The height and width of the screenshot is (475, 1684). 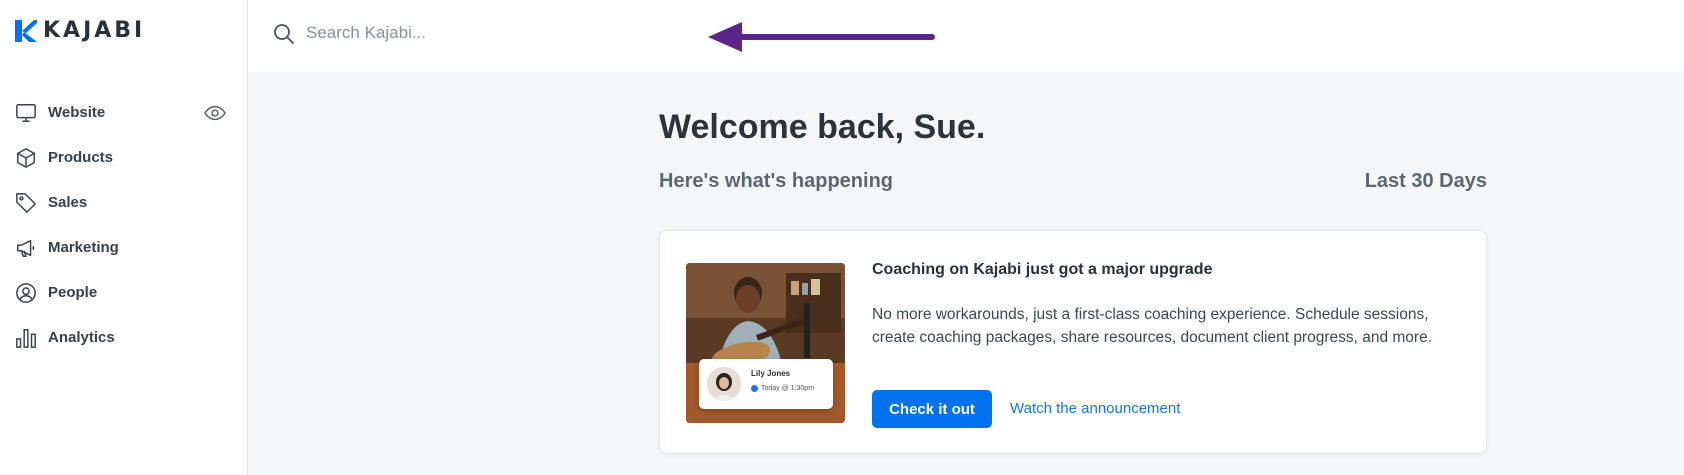 I want to click on kajabi-logo-icon, so click(x=26, y=31).